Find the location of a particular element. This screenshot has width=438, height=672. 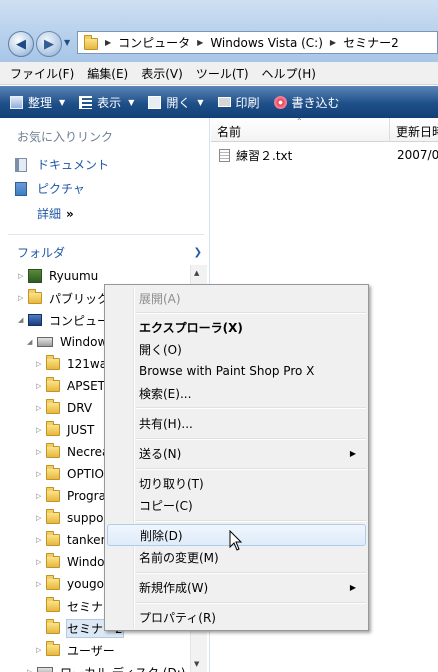

menu-item-label: 削除(D) is located at coordinates (161, 535).